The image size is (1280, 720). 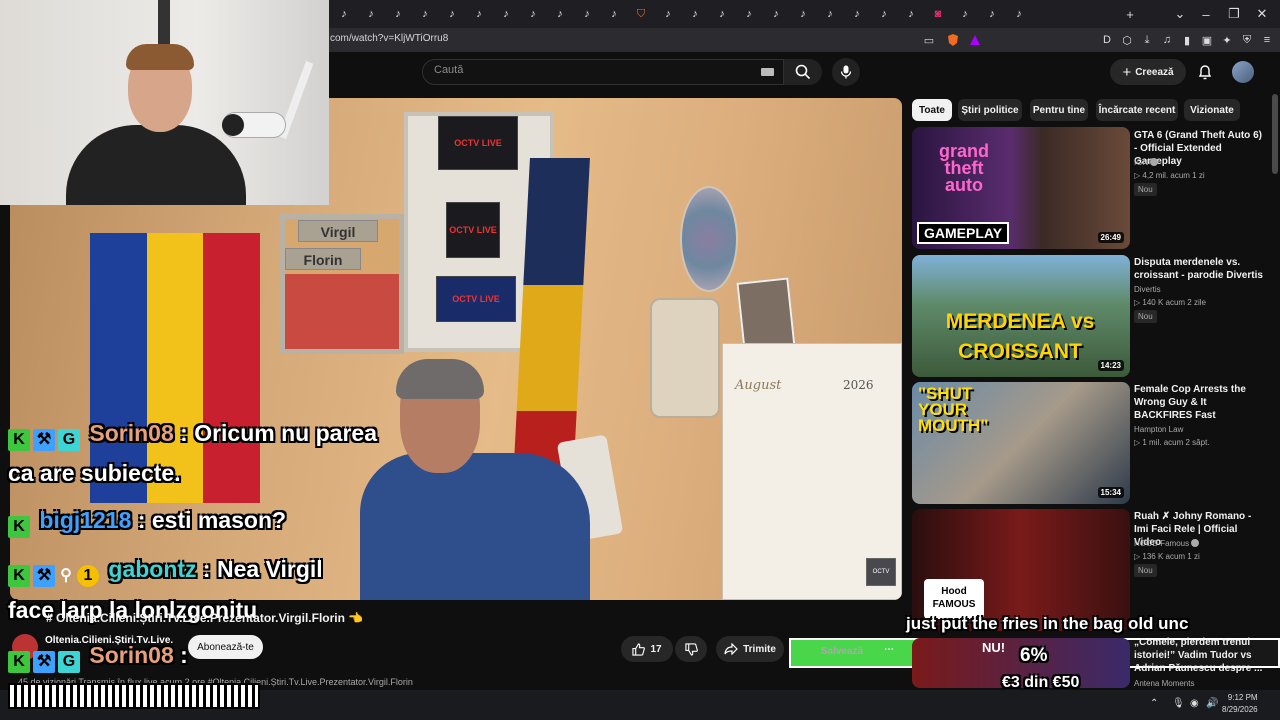 What do you see at coordinates (1059, 110) in the screenshot?
I see `chip-for-you: Pentru tine` at bounding box center [1059, 110].